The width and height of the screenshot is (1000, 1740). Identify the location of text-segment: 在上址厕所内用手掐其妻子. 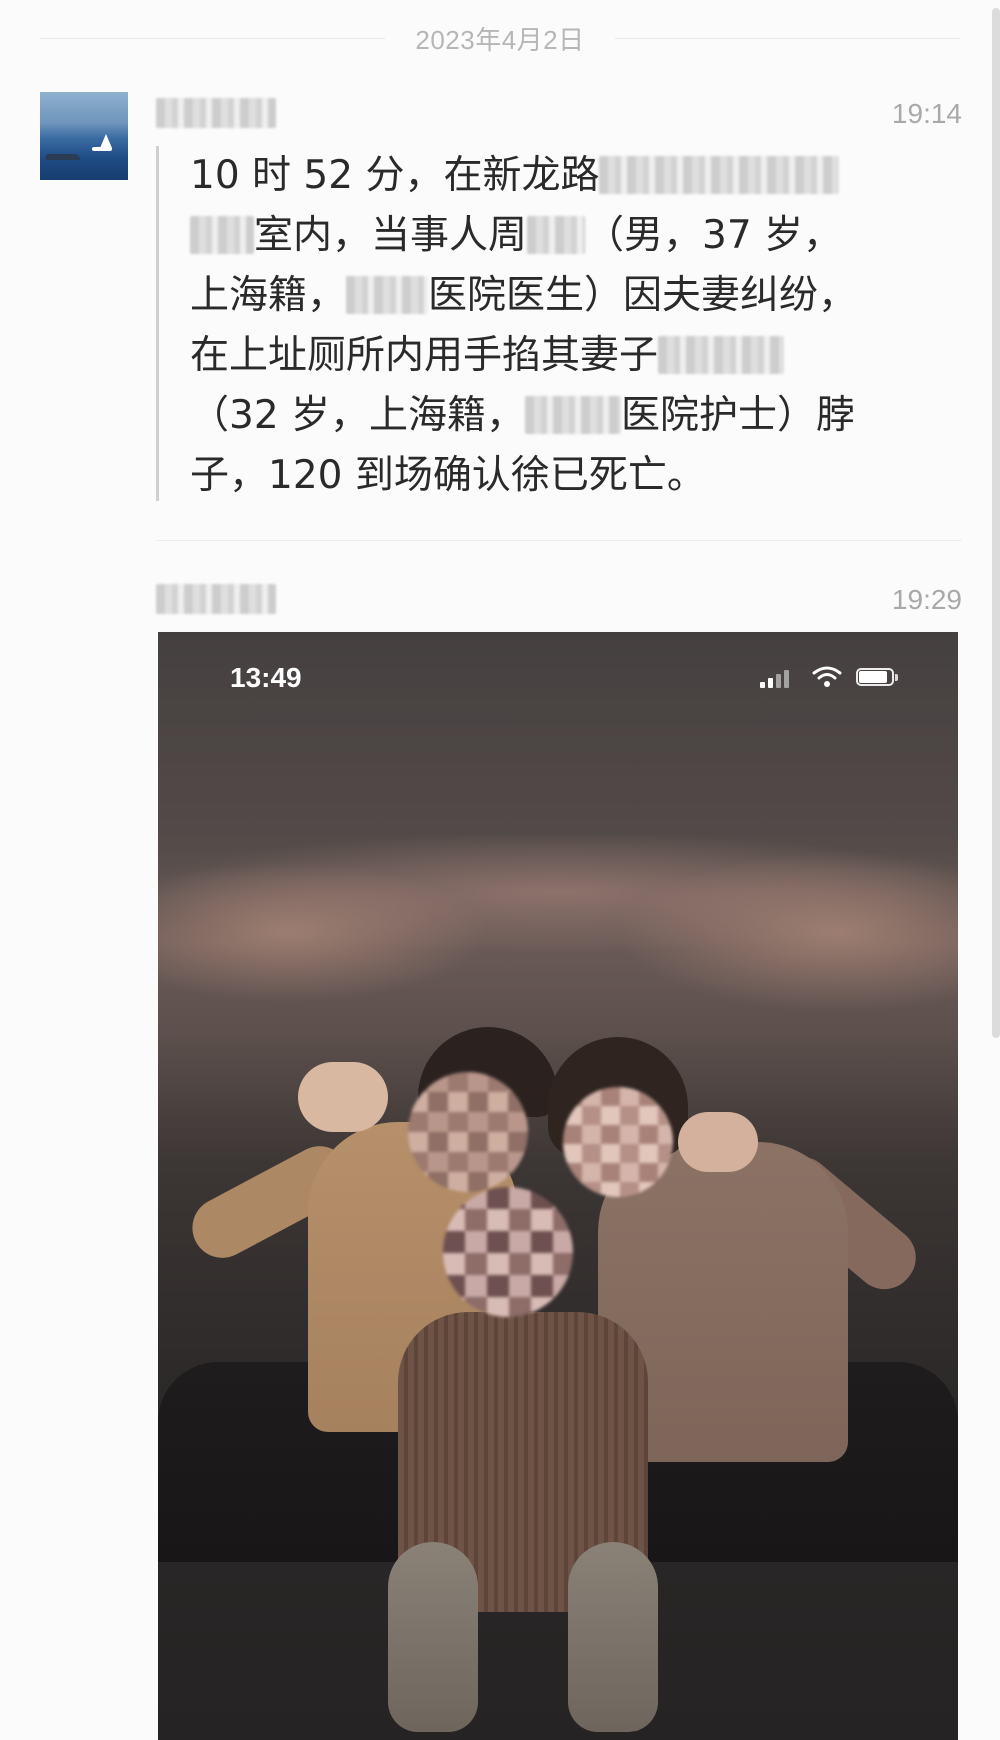
(424, 355).